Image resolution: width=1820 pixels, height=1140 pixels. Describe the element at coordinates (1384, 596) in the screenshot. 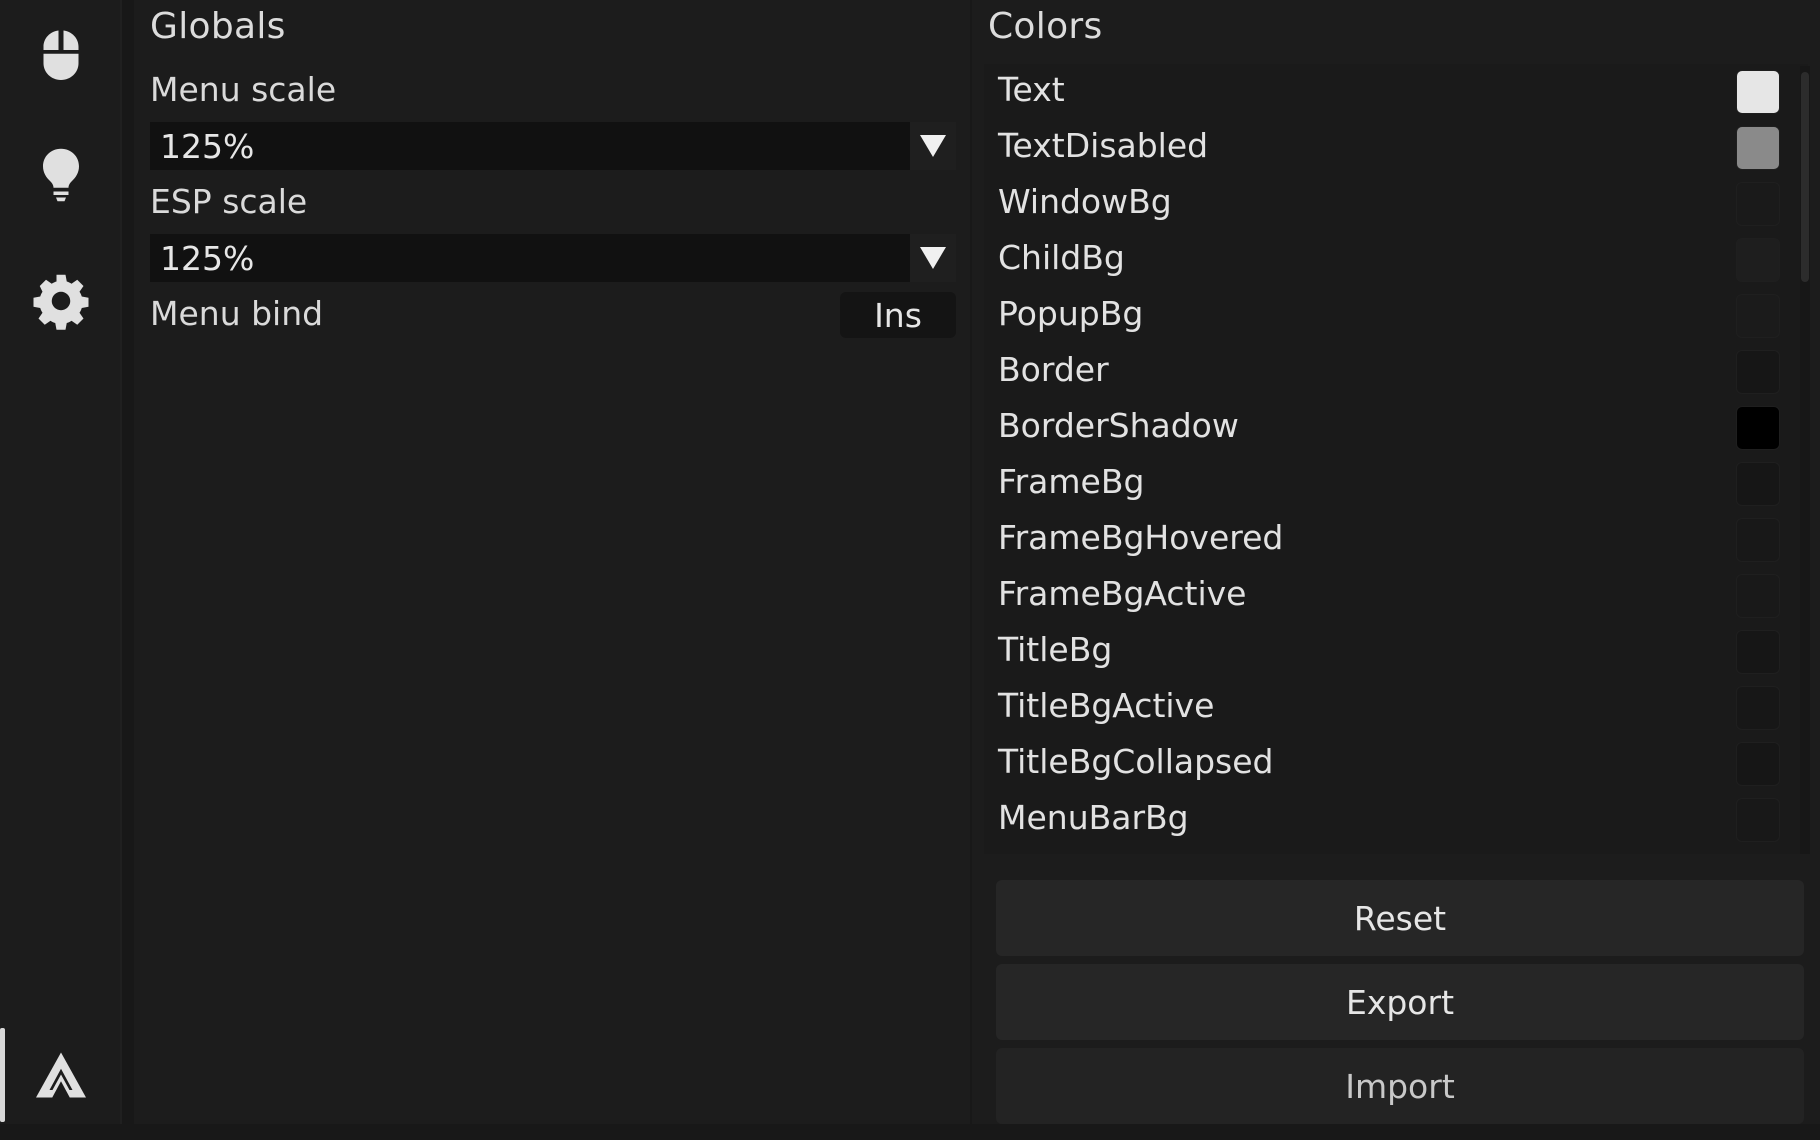

I see `color-row: FrameBgActive` at that location.